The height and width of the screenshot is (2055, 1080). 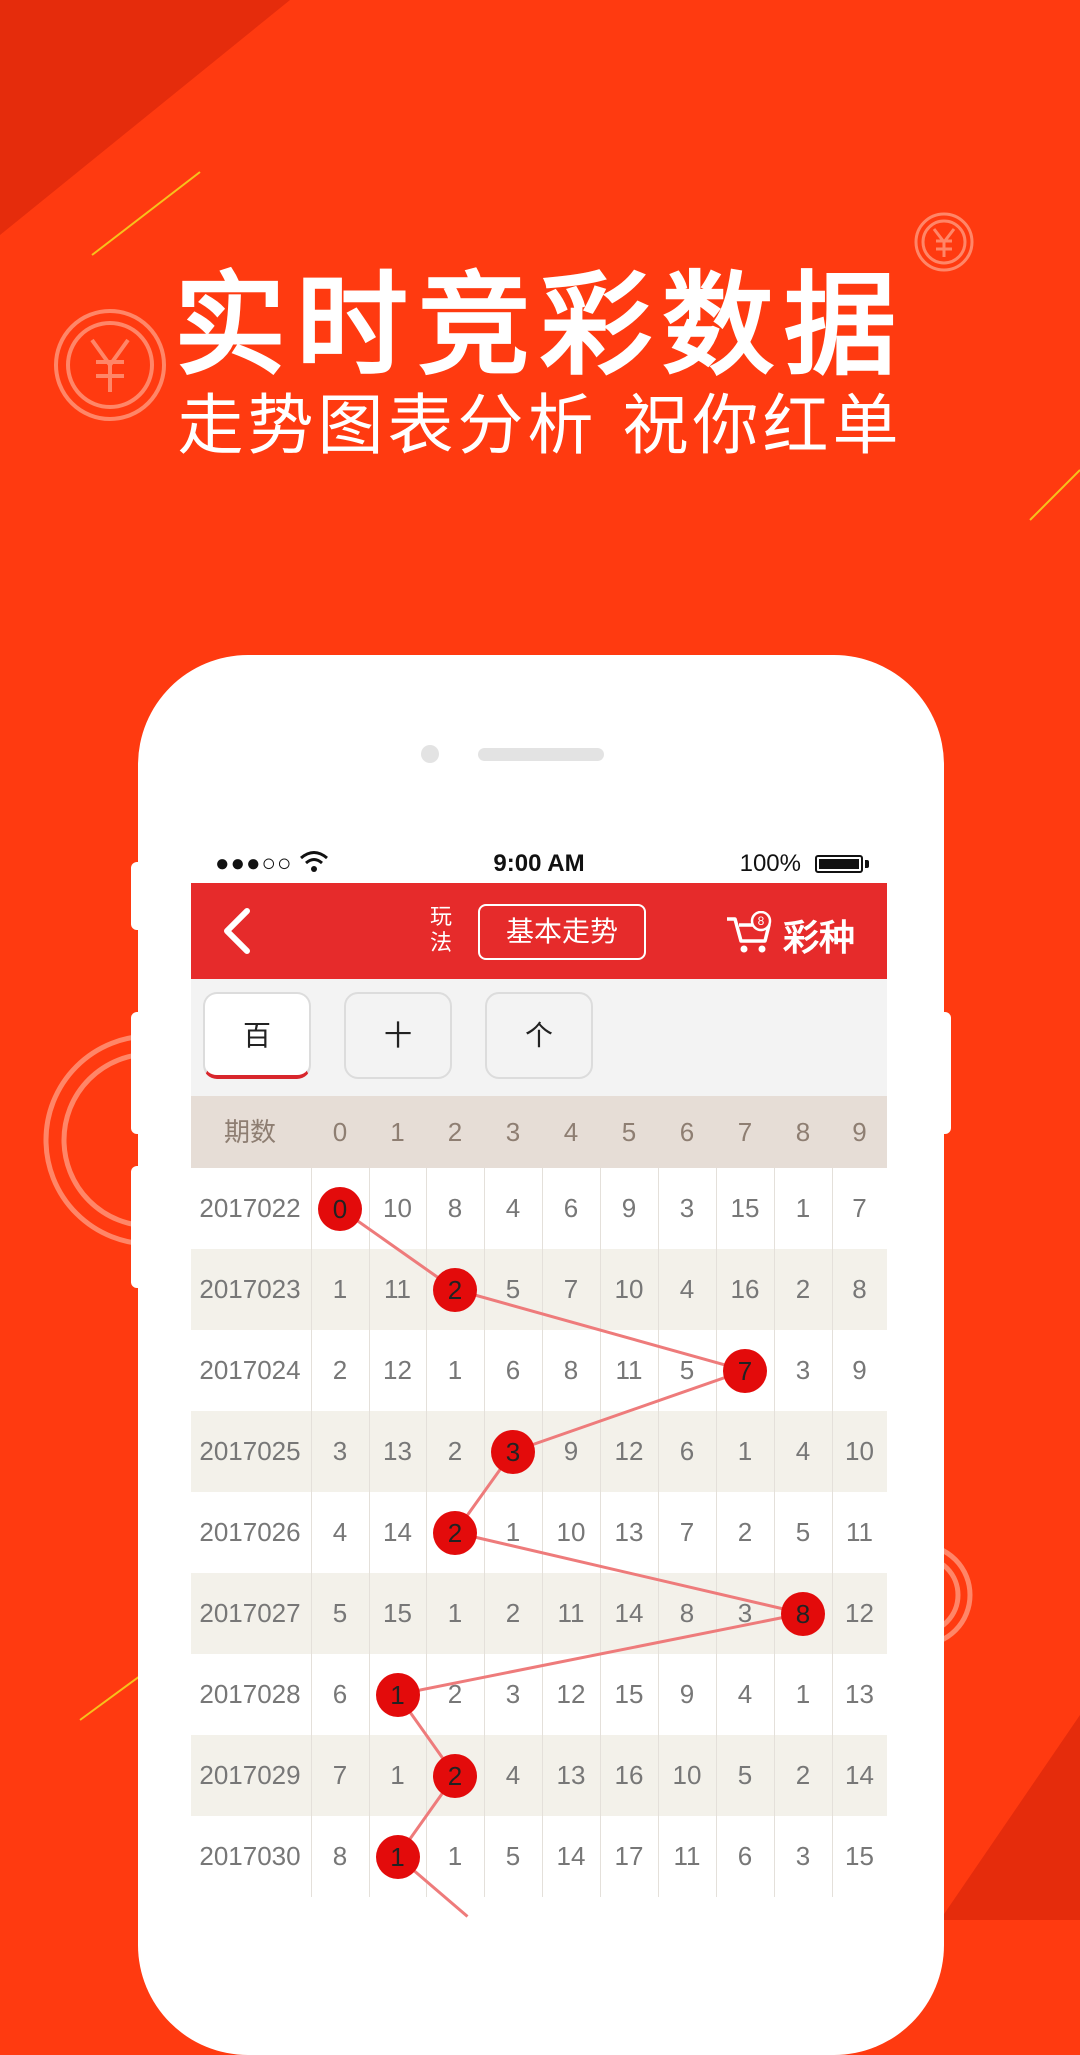 I want to click on hit-ball: 0, so click(x=340, y=1208).